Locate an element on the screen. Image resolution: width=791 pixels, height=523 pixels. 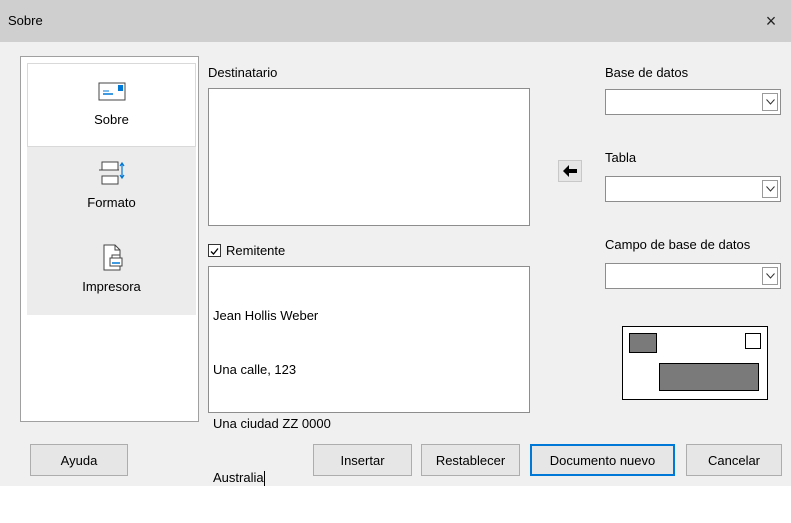
table-label: Tabla is located at coordinates (621, 157).